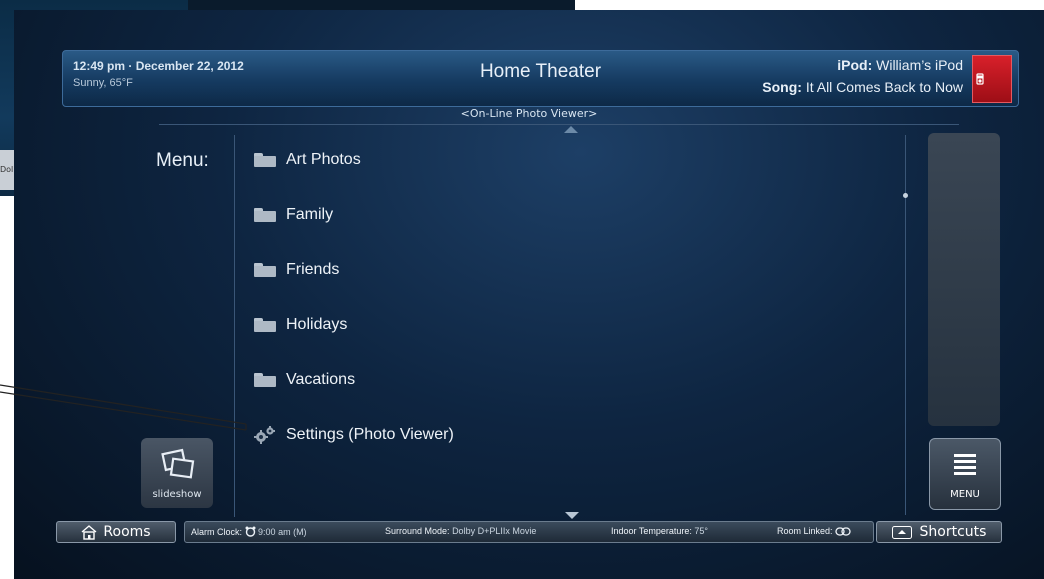 The image size is (1044, 579). I want to click on room-linked-status: Room Linked:, so click(814, 532).